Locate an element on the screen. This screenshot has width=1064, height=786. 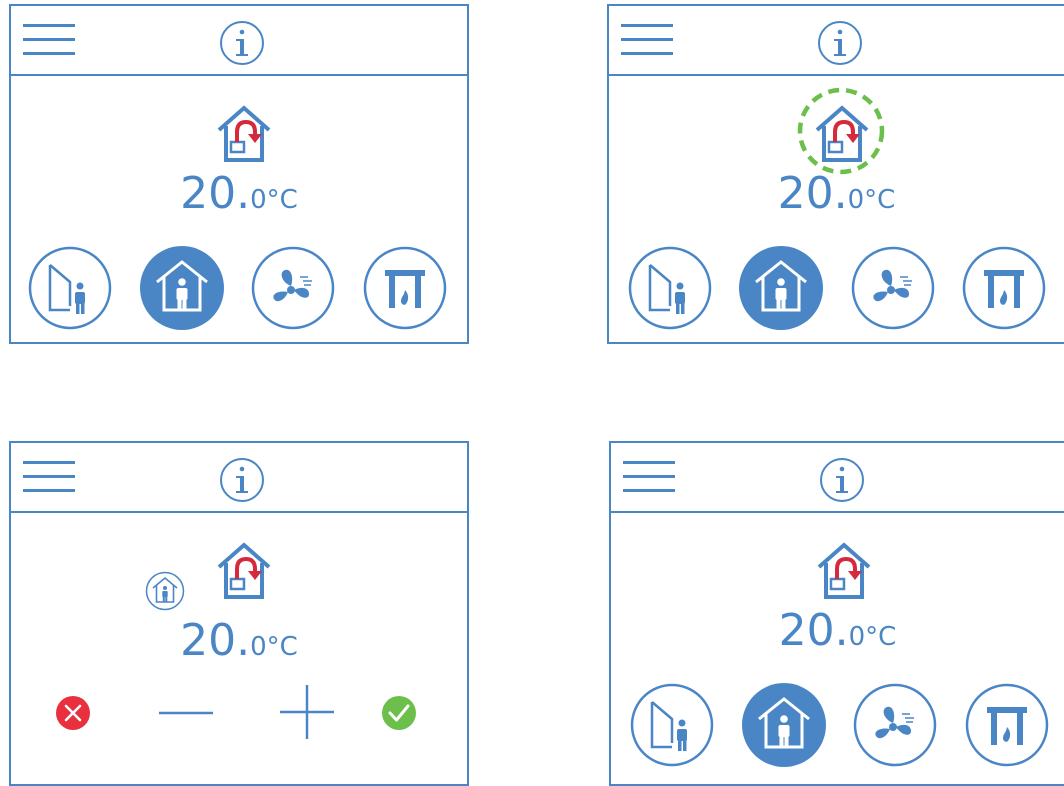
highlight-ring is located at coordinates (841, 131).